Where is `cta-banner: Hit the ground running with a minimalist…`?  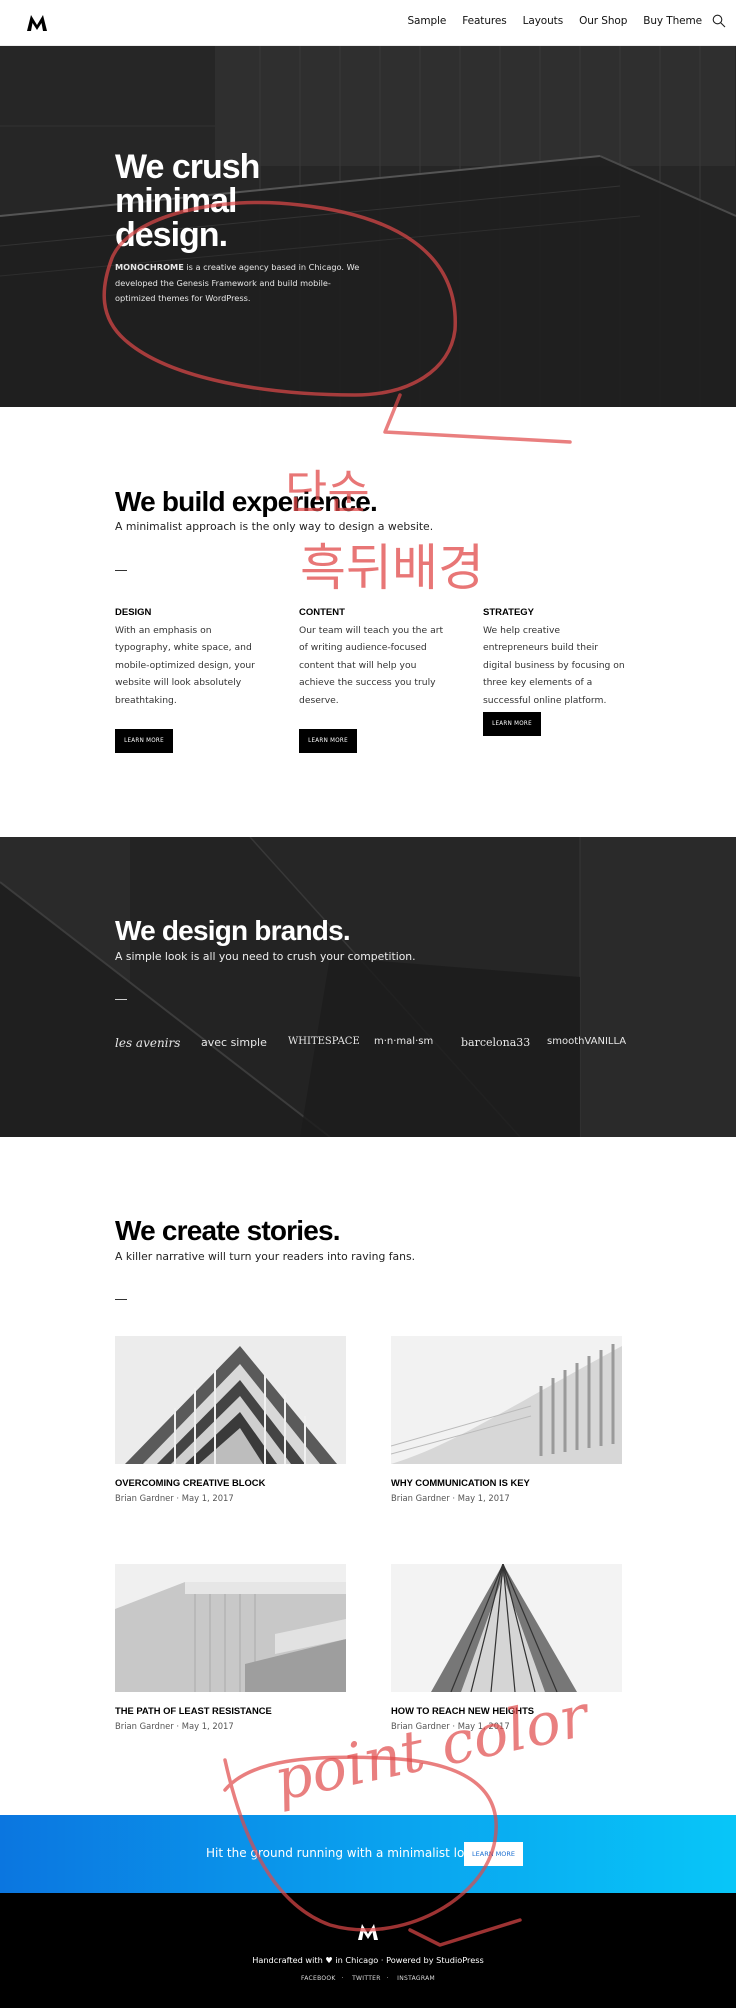
cta-banner: Hit the ground running with a minimalist… is located at coordinates (368, 1854).